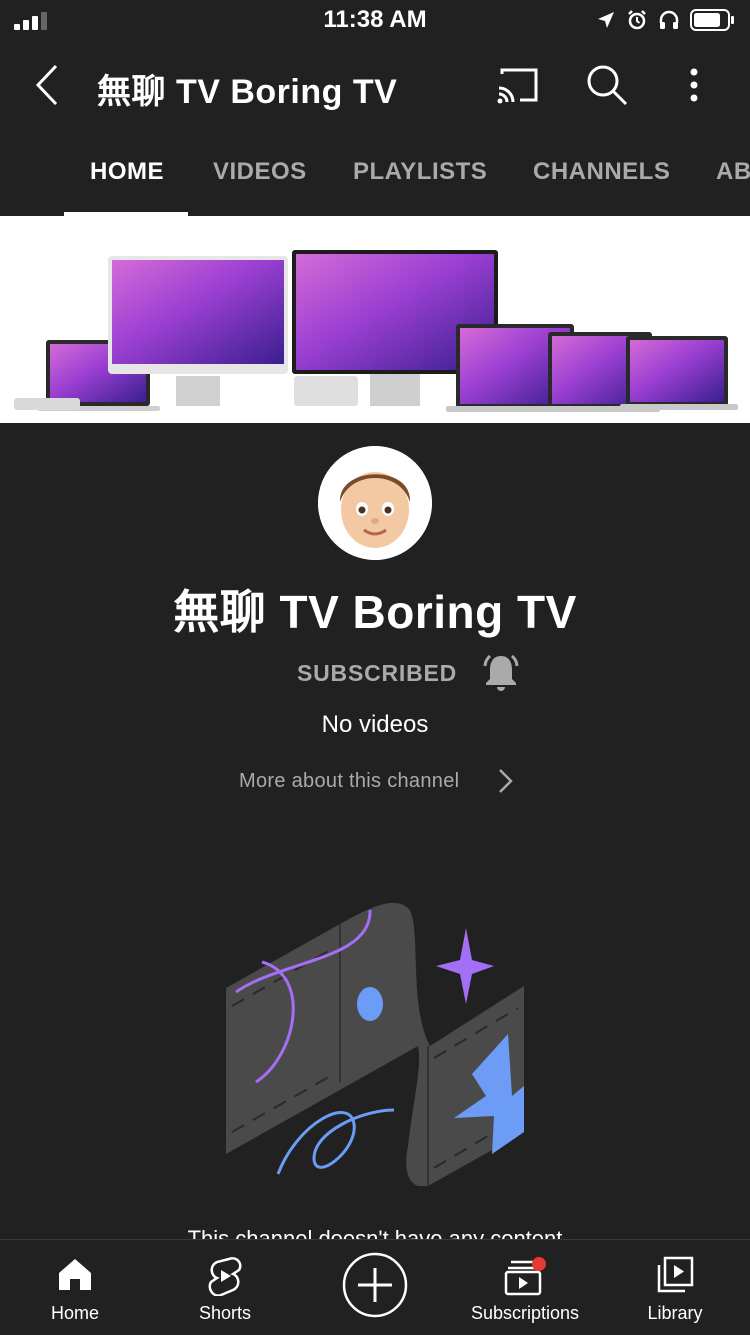 Image resolution: width=750 pixels, height=1335 pixels. What do you see at coordinates (525, 1313) in the screenshot?
I see `nav-subscriptions-label: Subscriptions` at bounding box center [525, 1313].